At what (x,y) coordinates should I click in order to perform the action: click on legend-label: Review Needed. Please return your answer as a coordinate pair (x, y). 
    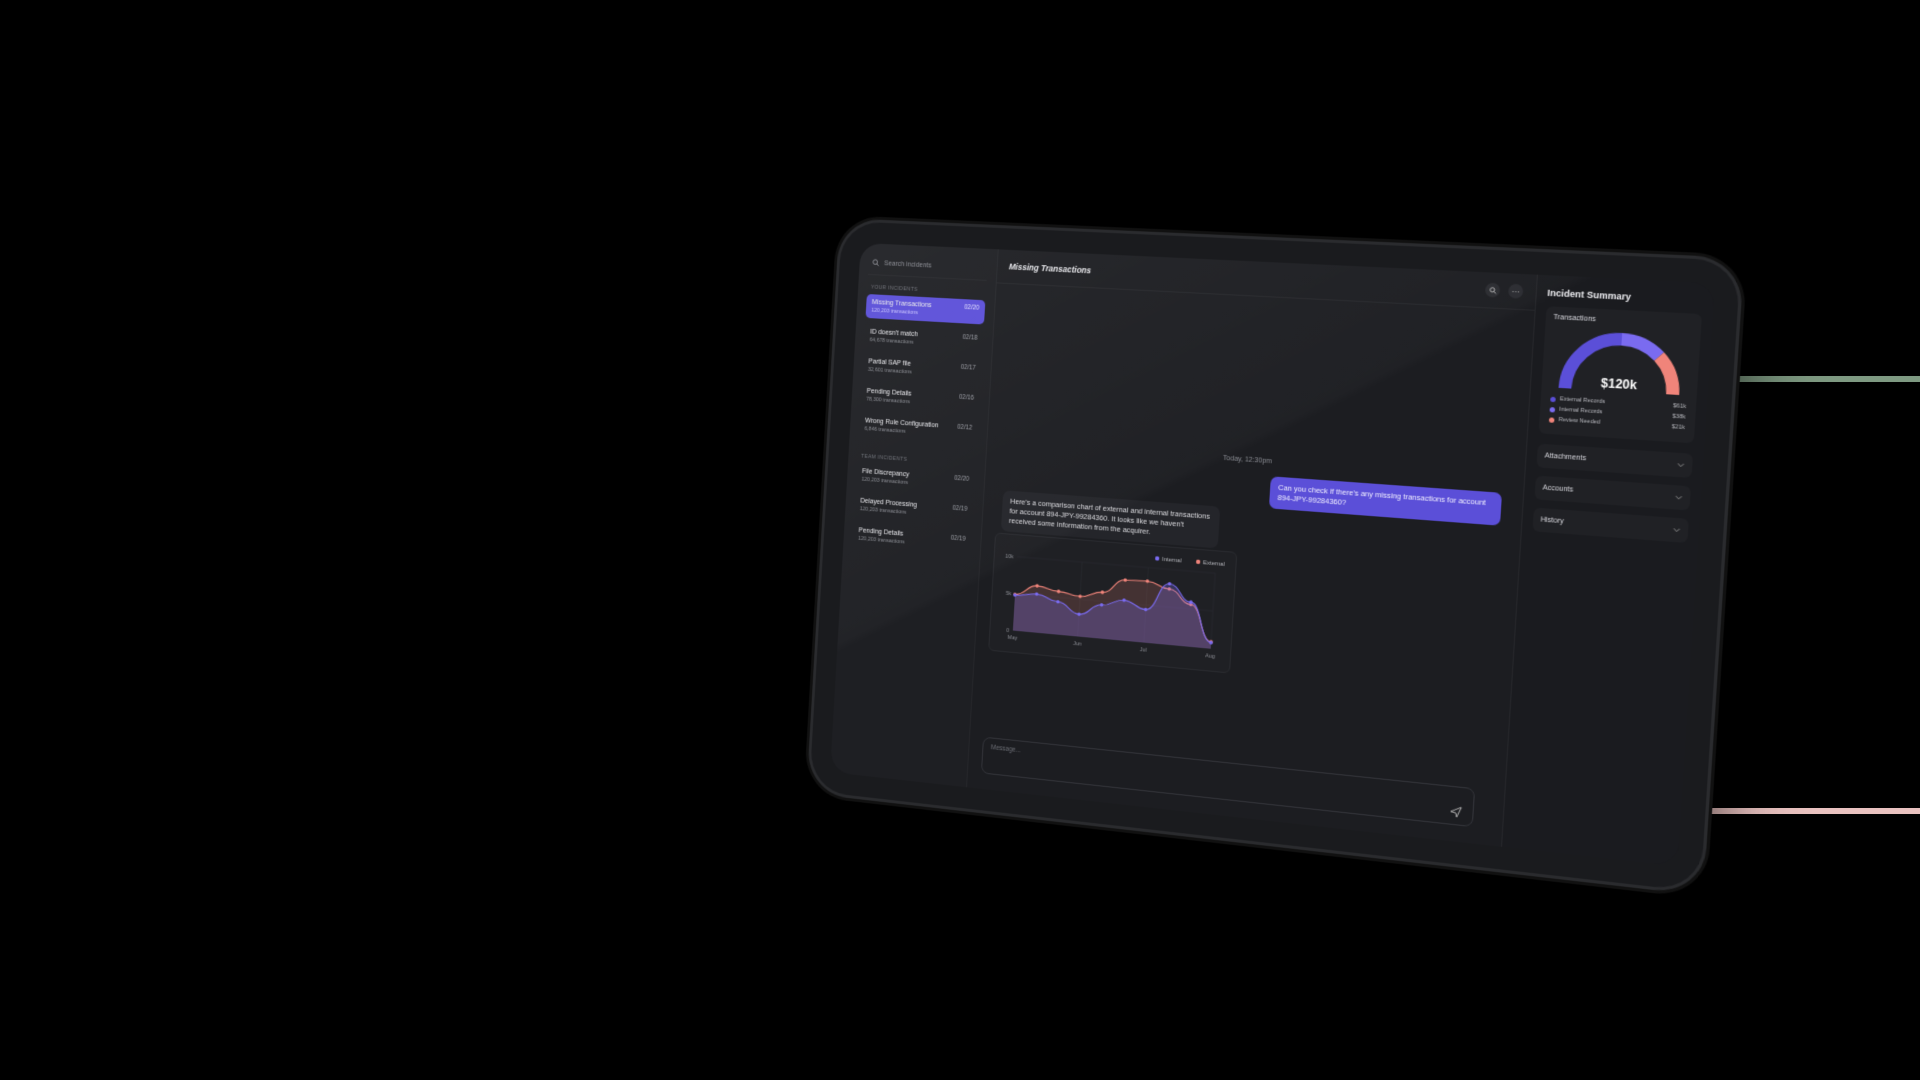
    Looking at the image, I should click on (1579, 421).